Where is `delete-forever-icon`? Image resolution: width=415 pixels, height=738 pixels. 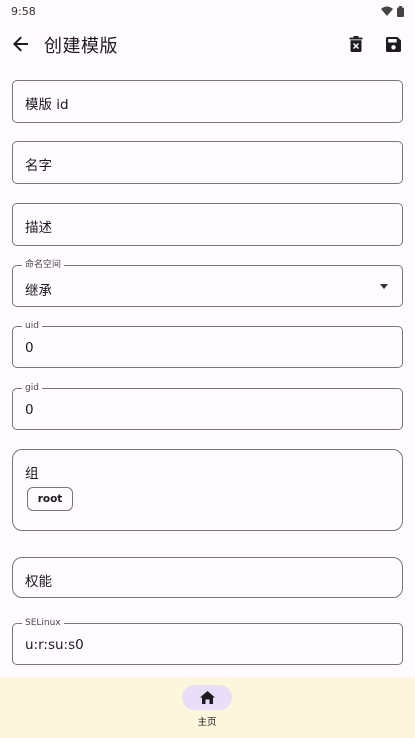 delete-forever-icon is located at coordinates (356, 44).